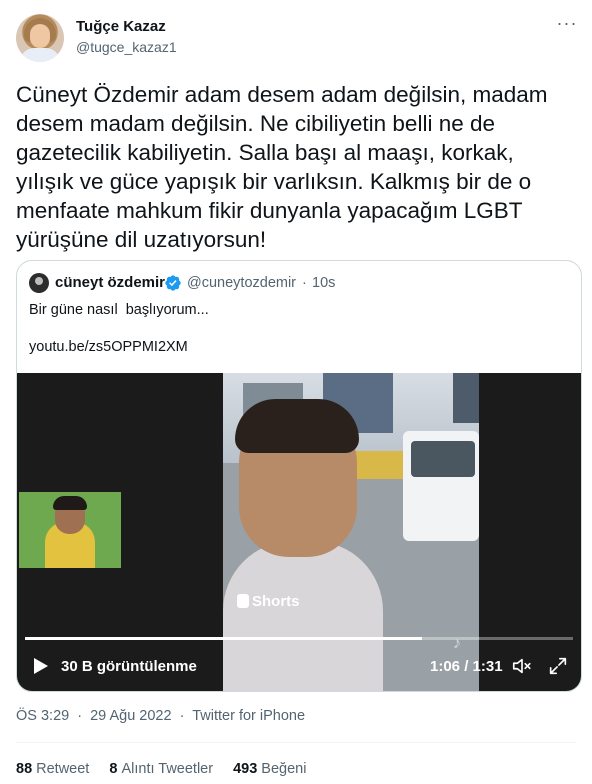 The height and width of the screenshot is (784, 592). What do you see at coordinates (324, 283) in the screenshot?
I see `quoted-time: 10s` at bounding box center [324, 283].